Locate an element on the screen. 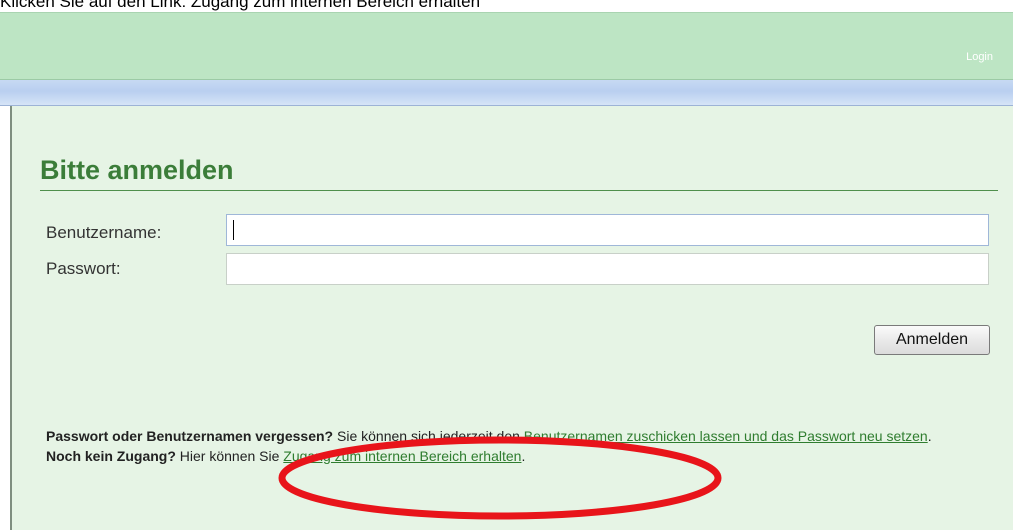 This screenshot has width=1013, height=530. no-access-heading: Noch kein Zugang? is located at coordinates (111, 456).